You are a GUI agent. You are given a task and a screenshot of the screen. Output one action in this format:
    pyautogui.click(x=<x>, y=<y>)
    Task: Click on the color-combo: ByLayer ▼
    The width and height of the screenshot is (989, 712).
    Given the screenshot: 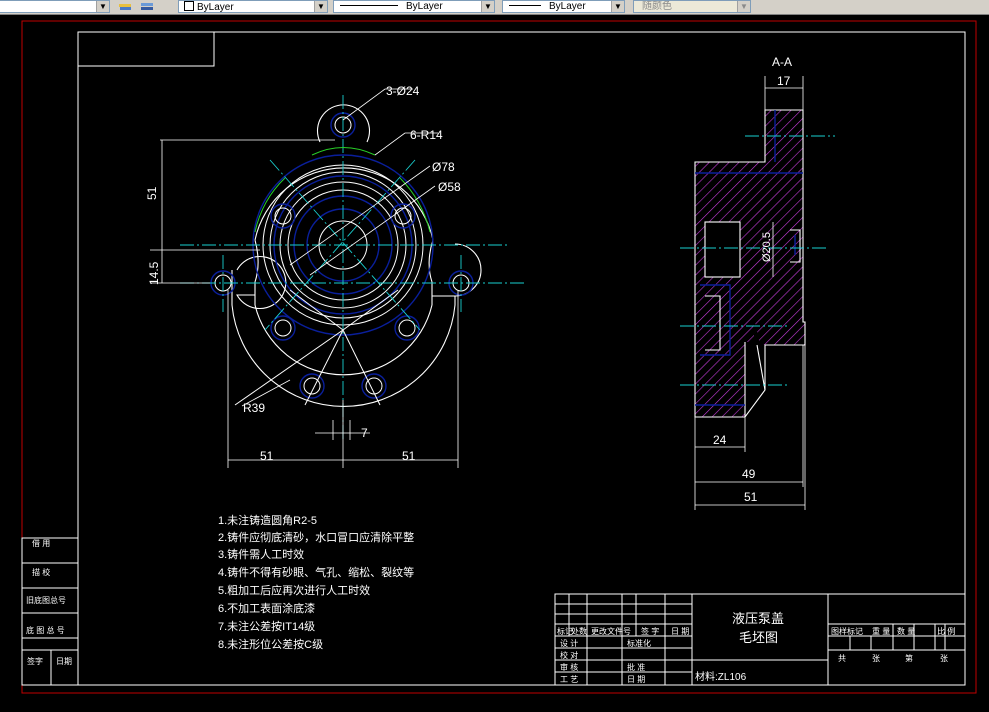 What is the action you would take?
    pyautogui.click(x=253, y=6)
    